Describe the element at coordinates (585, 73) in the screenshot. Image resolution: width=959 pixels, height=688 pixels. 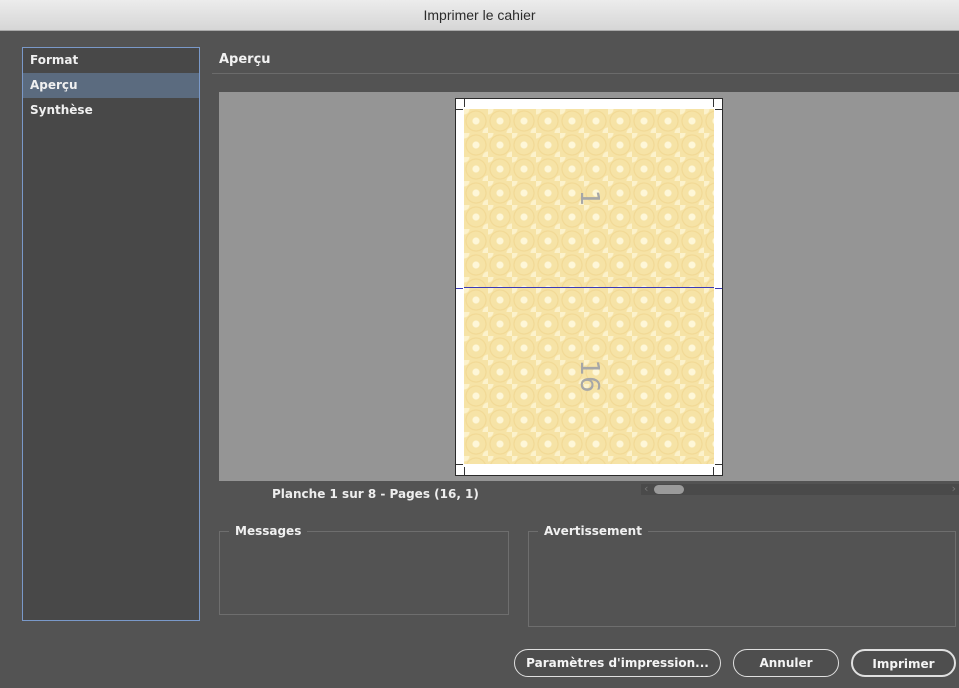
I see `section-divider` at that location.